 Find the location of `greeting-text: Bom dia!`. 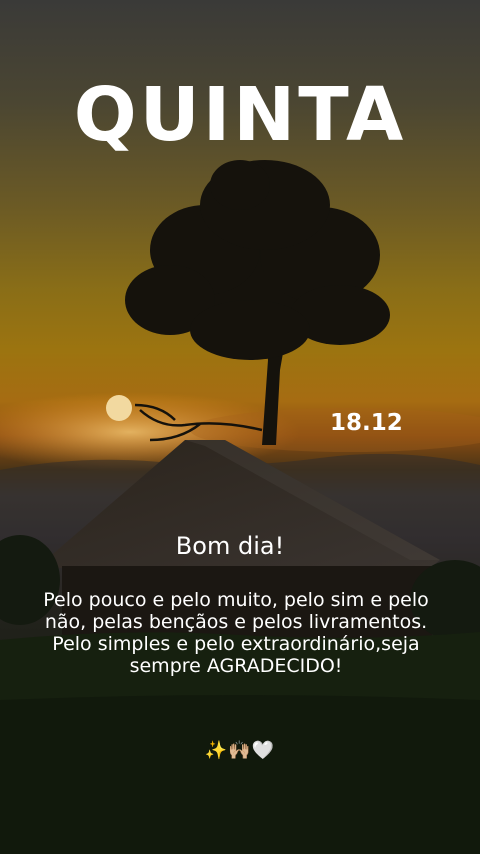

greeting-text: Bom dia! is located at coordinates (230, 546).